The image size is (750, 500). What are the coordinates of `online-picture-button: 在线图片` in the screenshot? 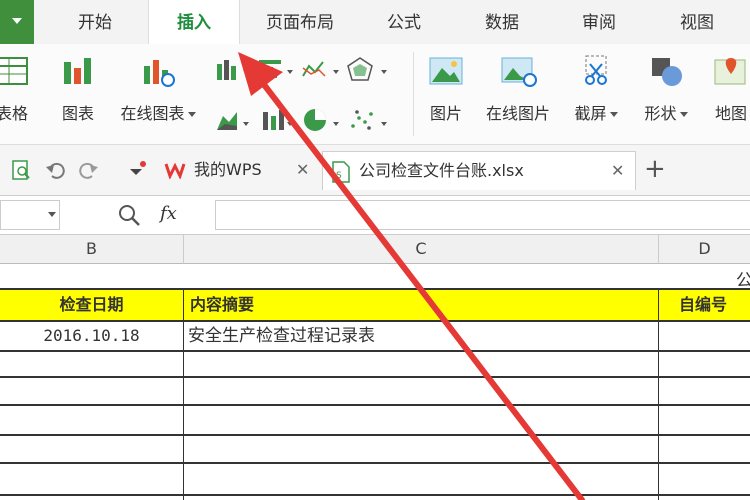 It's located at (518, 89).